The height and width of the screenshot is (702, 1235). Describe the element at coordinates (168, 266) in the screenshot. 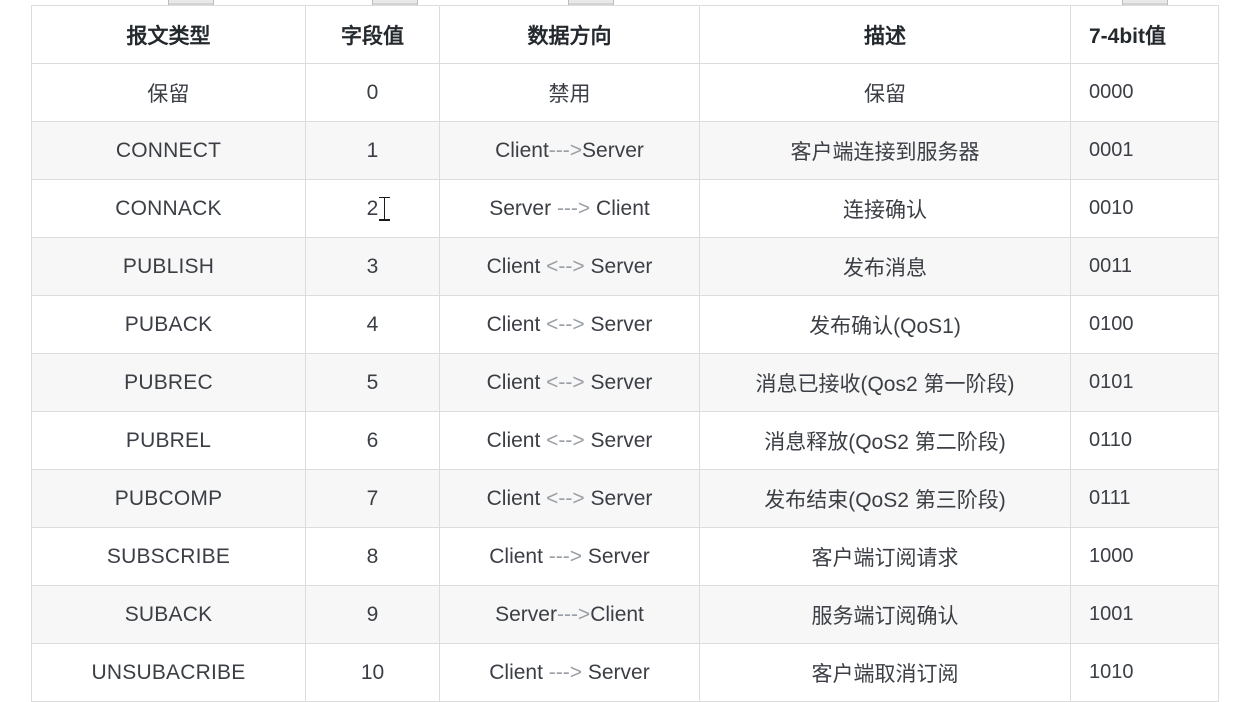

I see `cell-message-type: PUBLISH` at that location.